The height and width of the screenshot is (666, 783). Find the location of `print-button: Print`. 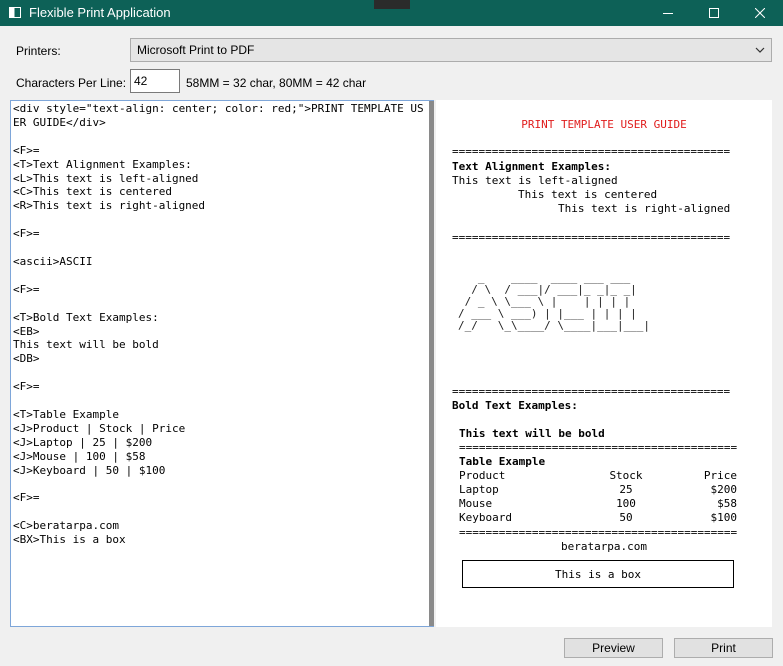

print-button: Print is located at coordinates (723, 648).